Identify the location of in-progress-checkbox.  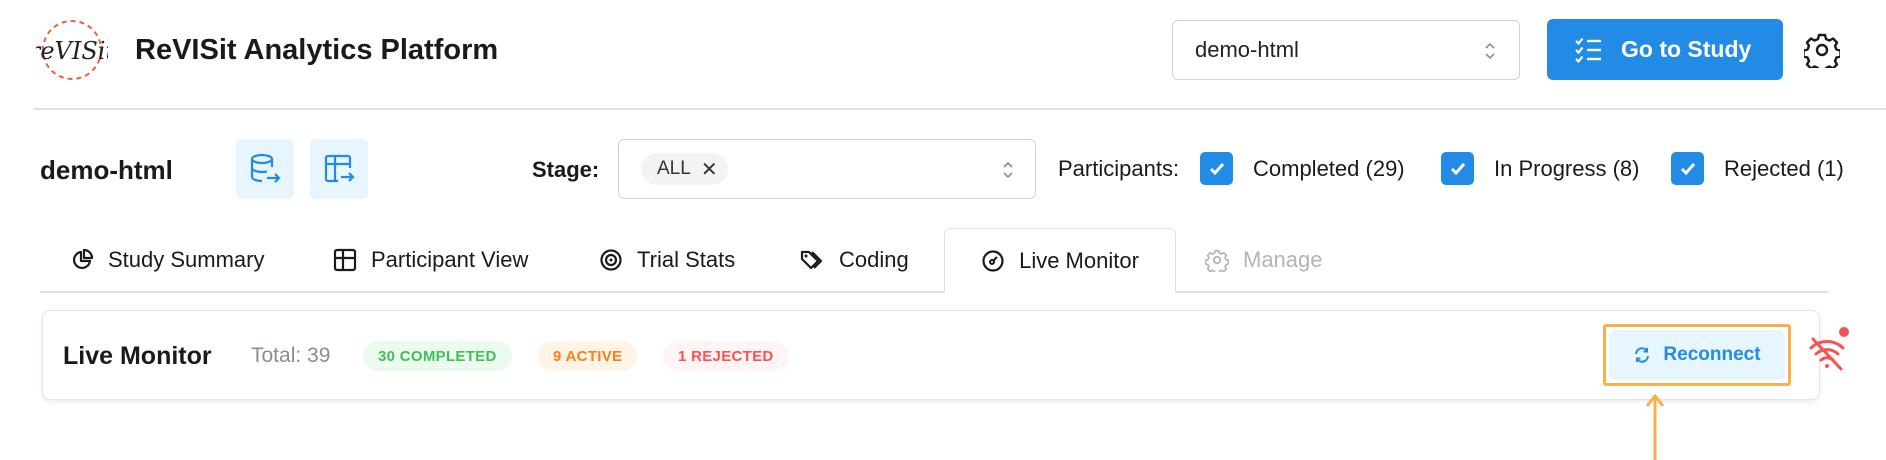
(1457, 168).